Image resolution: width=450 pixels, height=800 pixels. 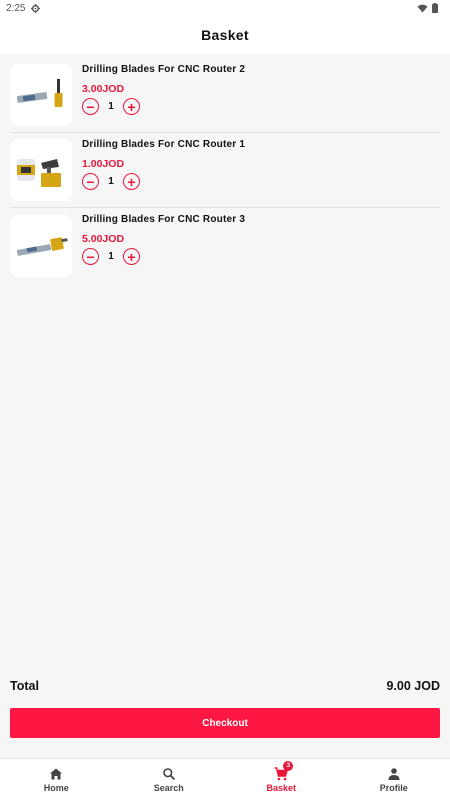 What do you see at coordinates (103, 164) in the screenshot?
I see `product-price: 1.00JOD` at bounding box center [103, 164].